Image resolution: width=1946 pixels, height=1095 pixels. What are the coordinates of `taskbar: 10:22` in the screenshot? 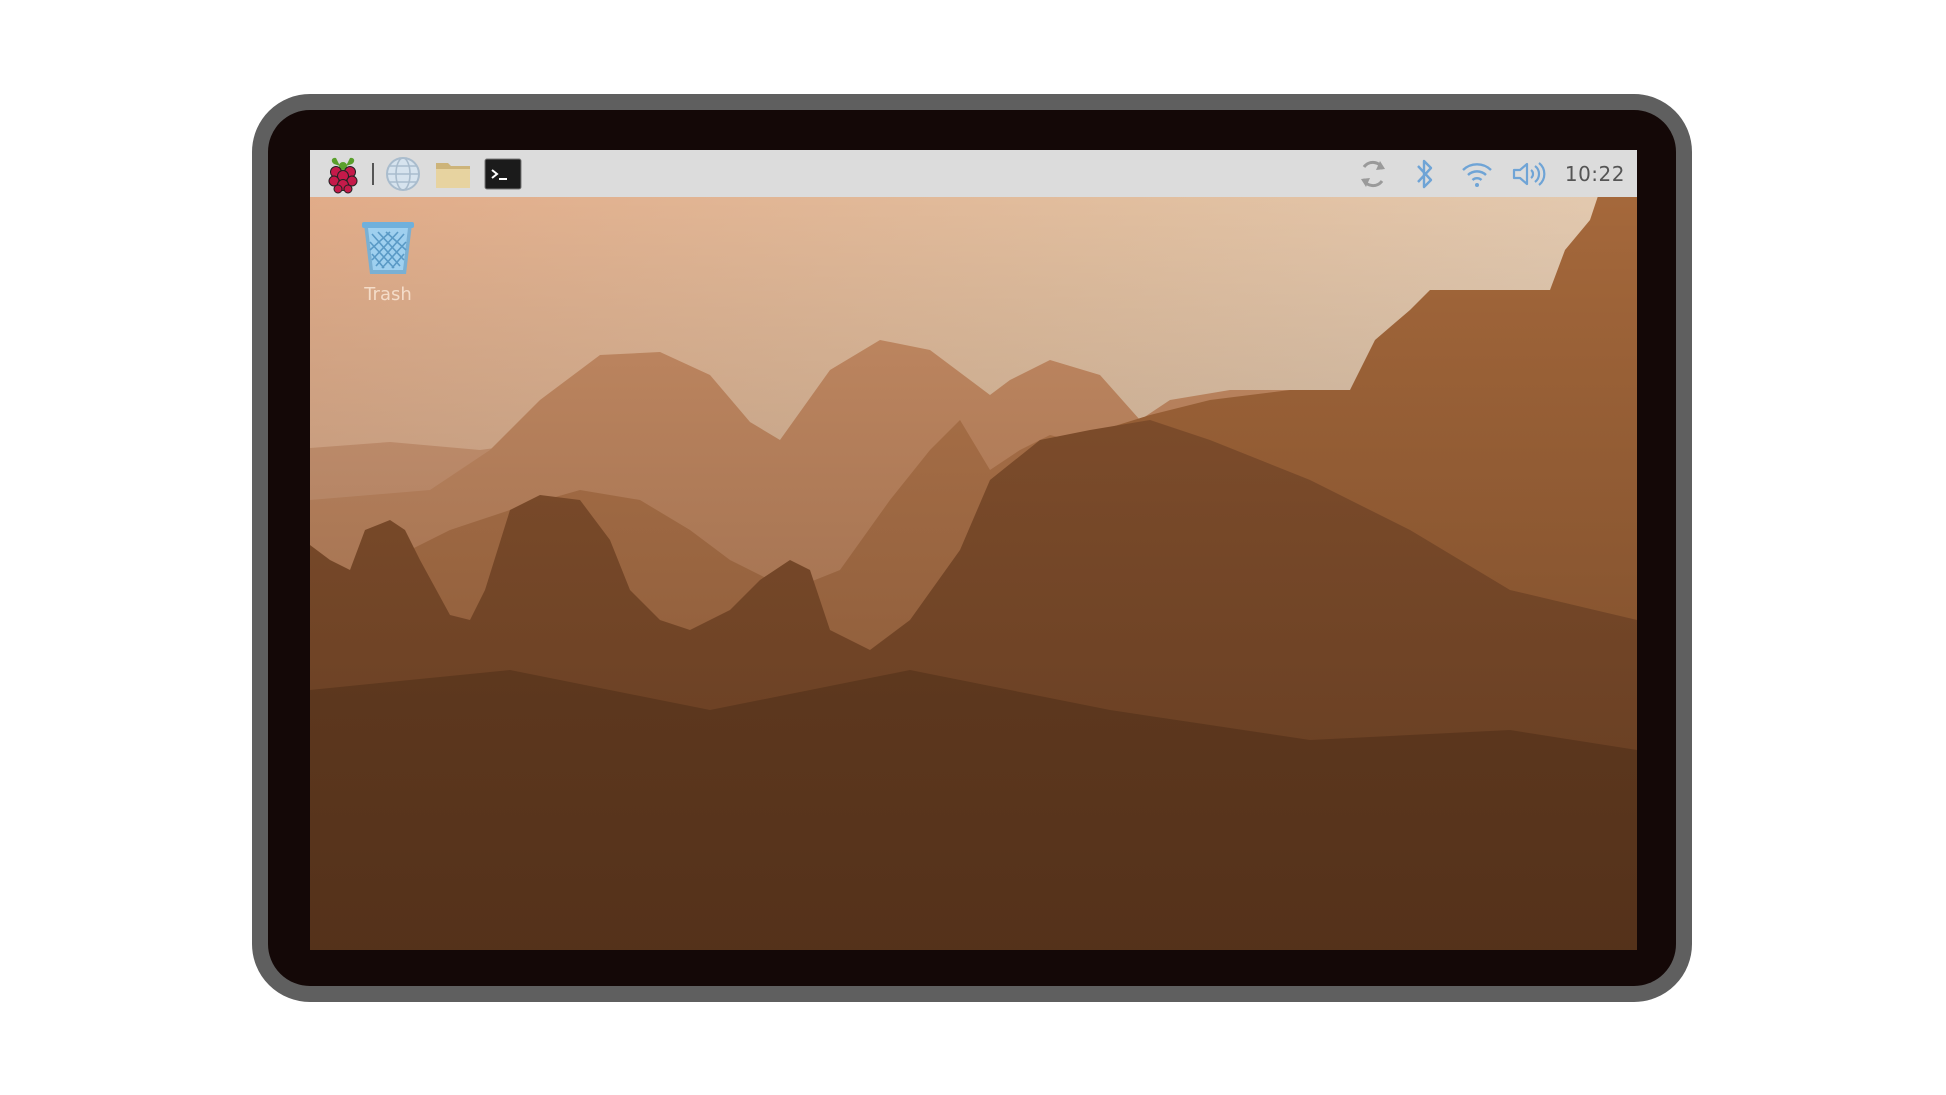 It's located at (973, 173).